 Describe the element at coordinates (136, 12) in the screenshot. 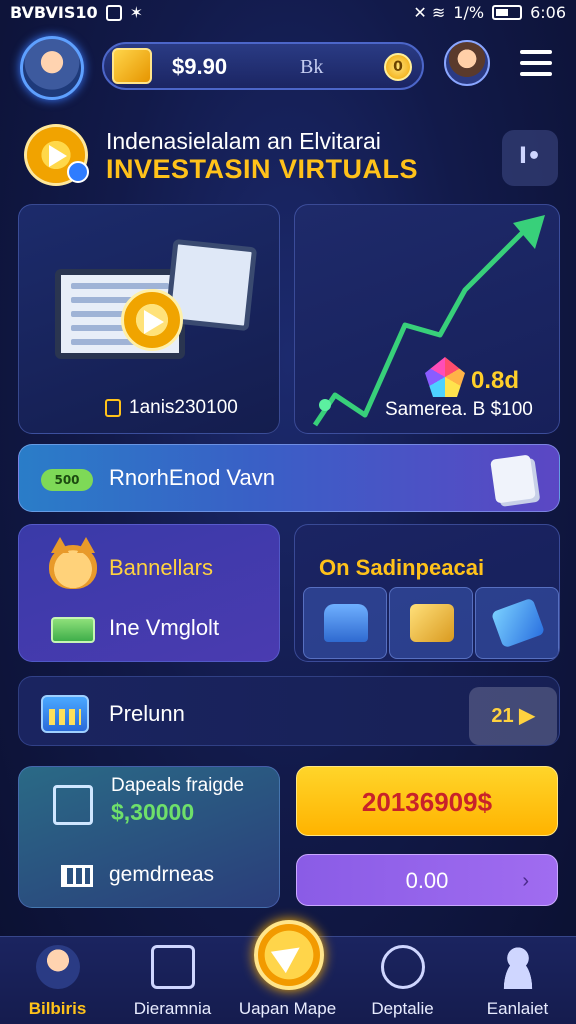

I see `bluetooth-icon: ✶` at that location.